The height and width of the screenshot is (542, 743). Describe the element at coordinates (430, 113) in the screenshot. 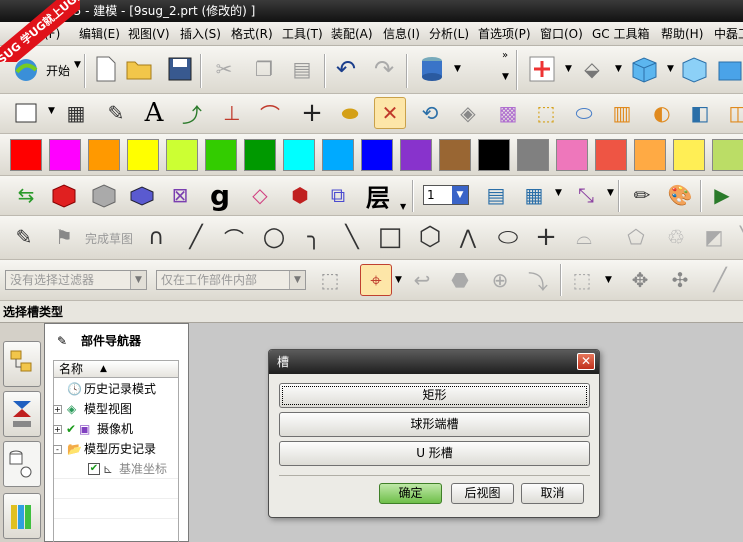

I see `revolve-icon: ⟲` at that location.